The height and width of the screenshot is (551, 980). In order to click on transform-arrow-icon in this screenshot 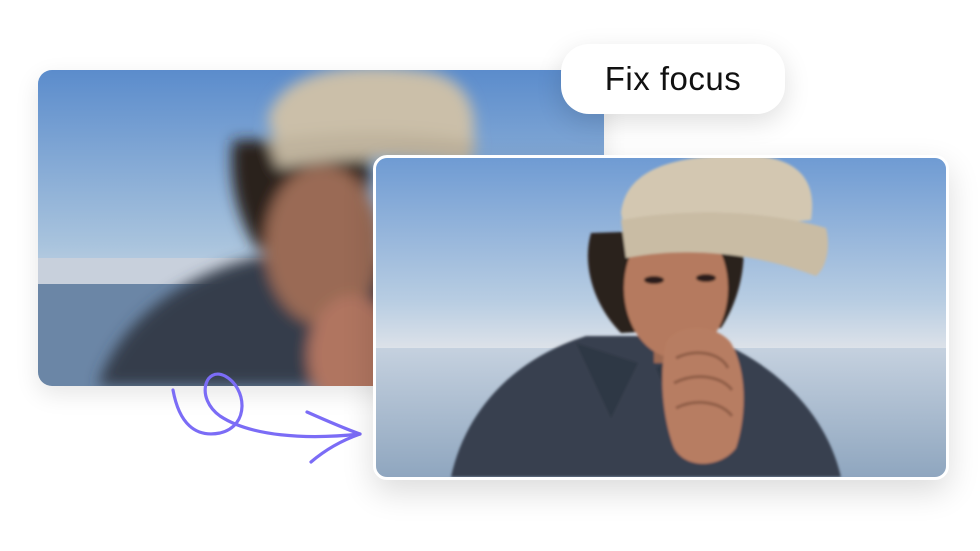, I will do `click(266, 418)`.